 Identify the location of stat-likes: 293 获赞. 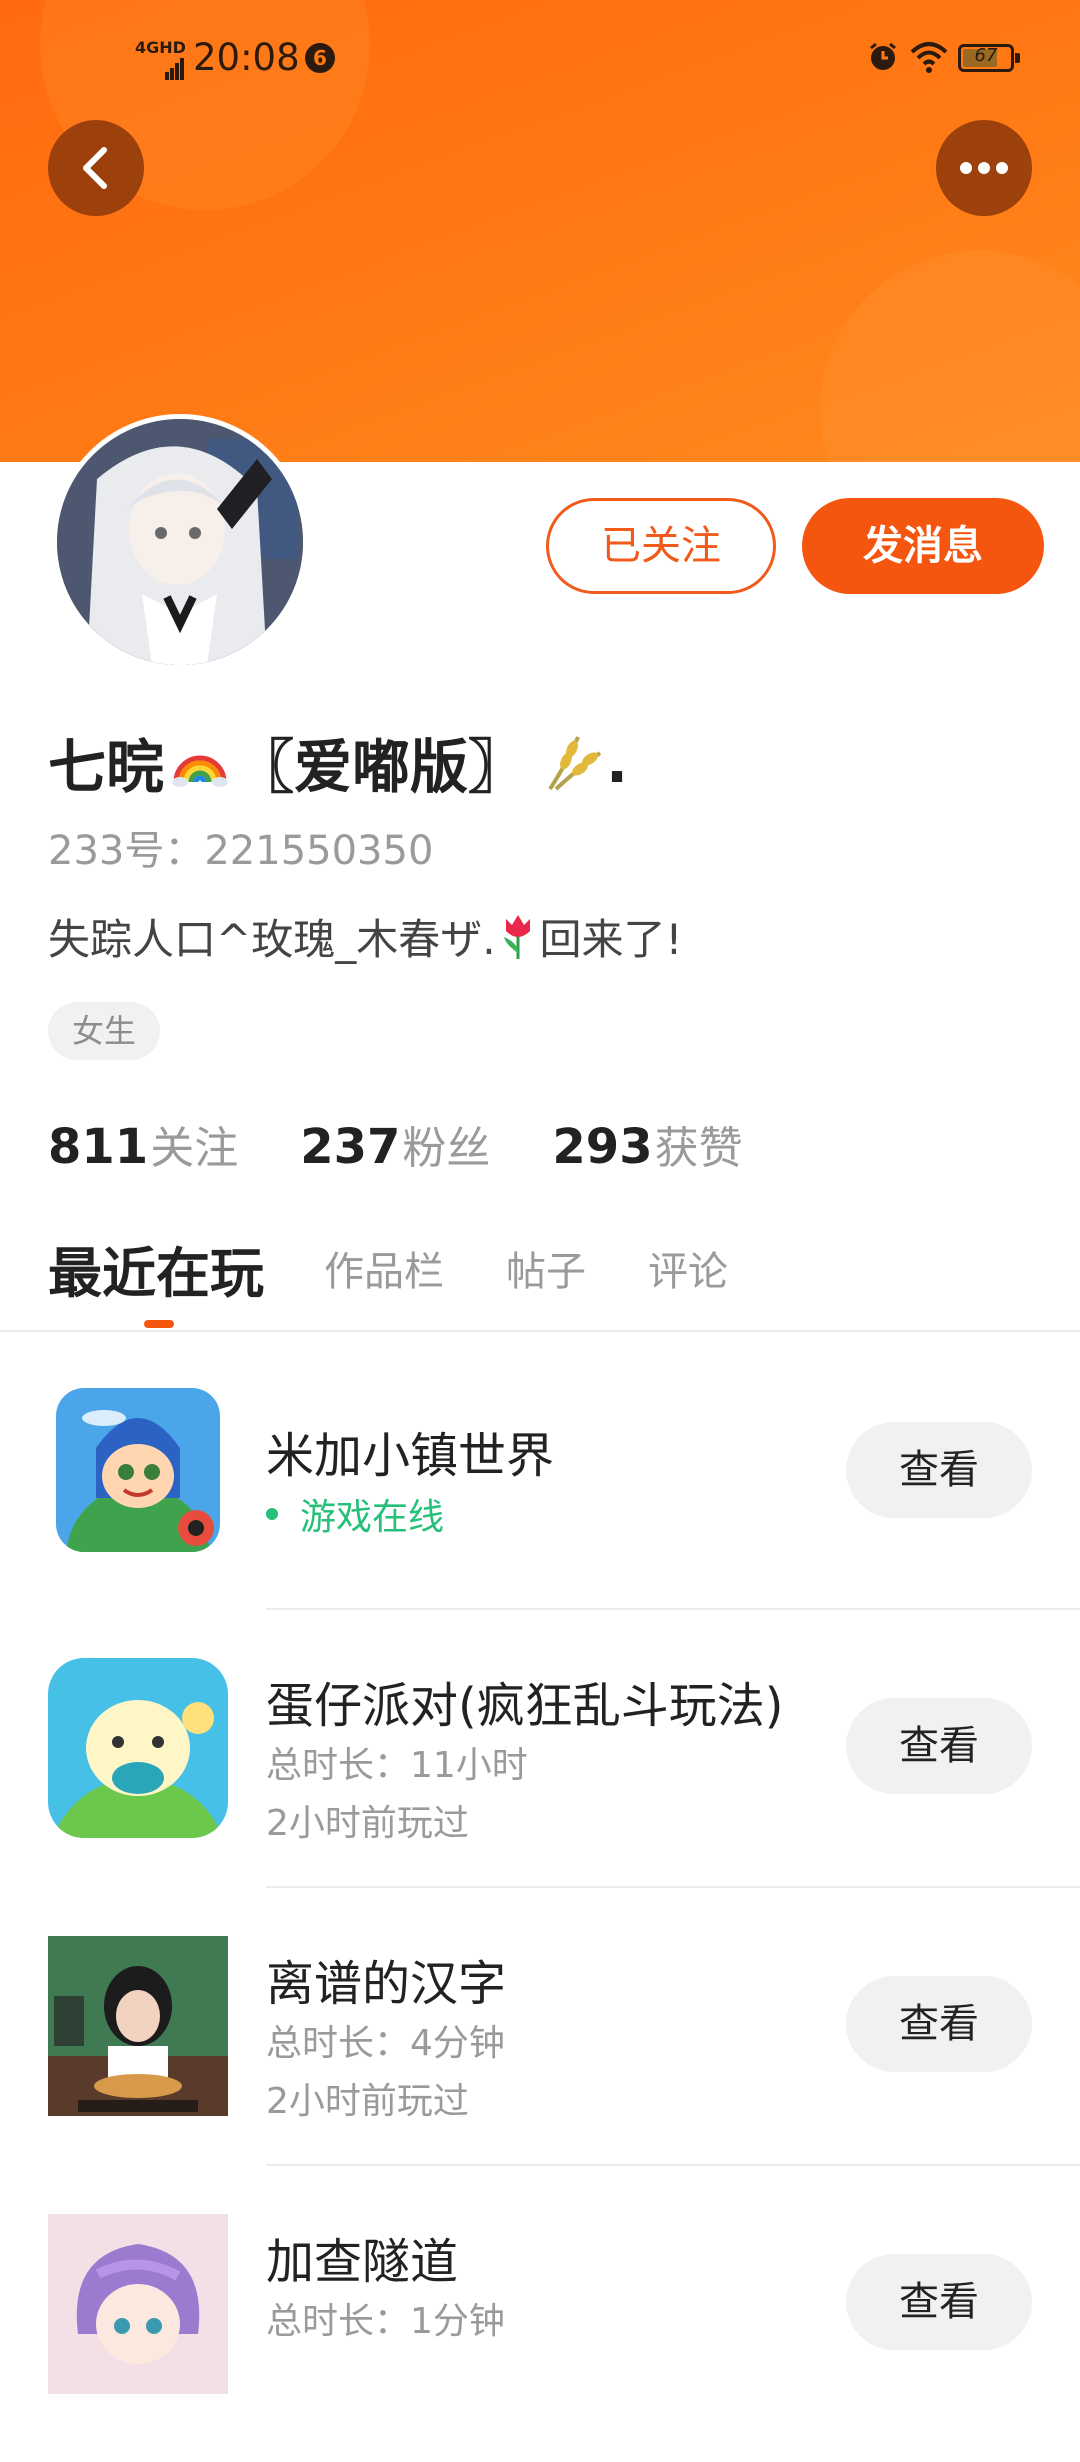
(647, 1144).